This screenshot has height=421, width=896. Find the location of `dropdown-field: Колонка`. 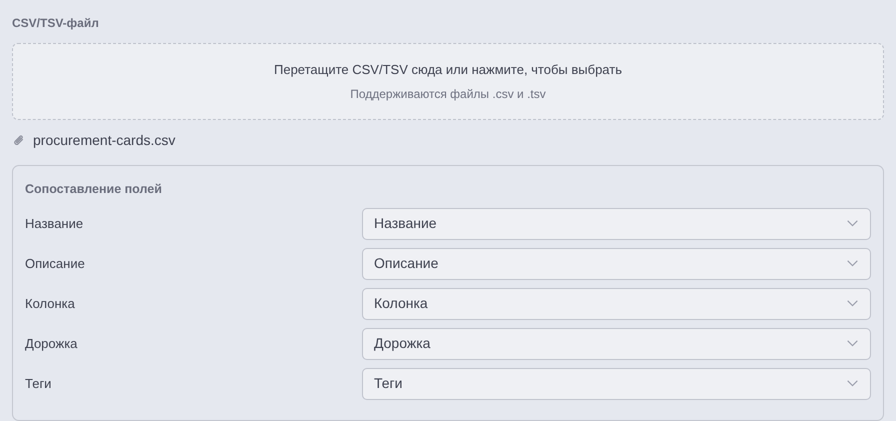

dropdown-field: Колонка is located at coordinates (616, 304).